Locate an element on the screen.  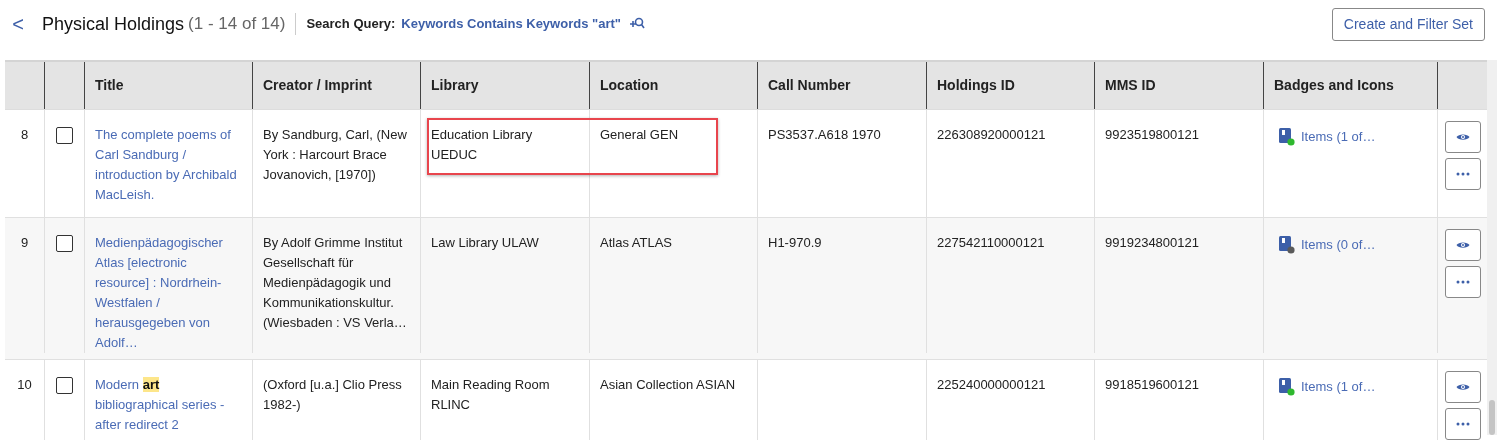
table-cell: 226308920000121 is located at coordinates (991, 134).